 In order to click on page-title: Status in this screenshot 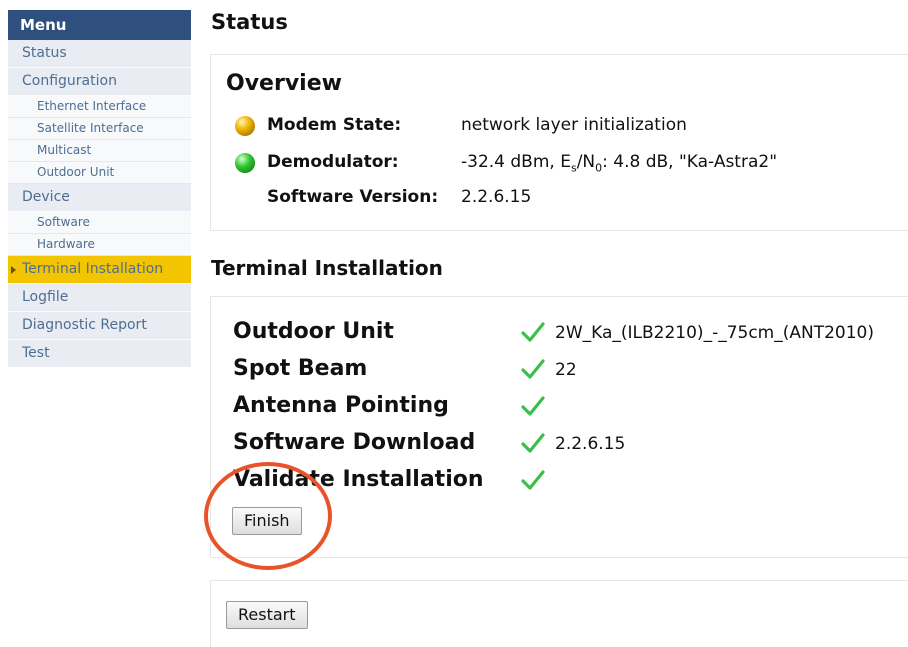, I will do `click(249, 22)`.